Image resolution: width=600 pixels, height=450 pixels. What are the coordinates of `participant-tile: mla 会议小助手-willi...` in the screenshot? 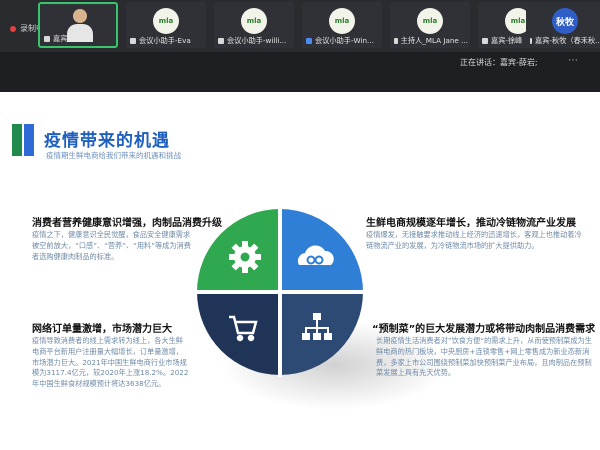 It's located at (254, 25).